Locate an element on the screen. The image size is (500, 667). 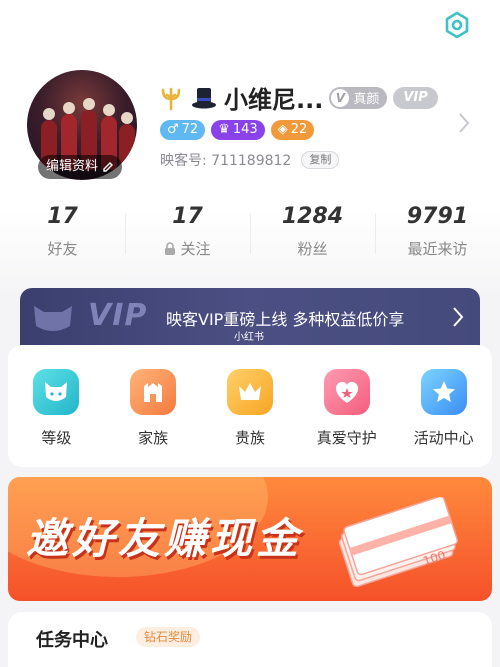
edit-profile-button: 编辑资料 is located at coordinates (80, 167).